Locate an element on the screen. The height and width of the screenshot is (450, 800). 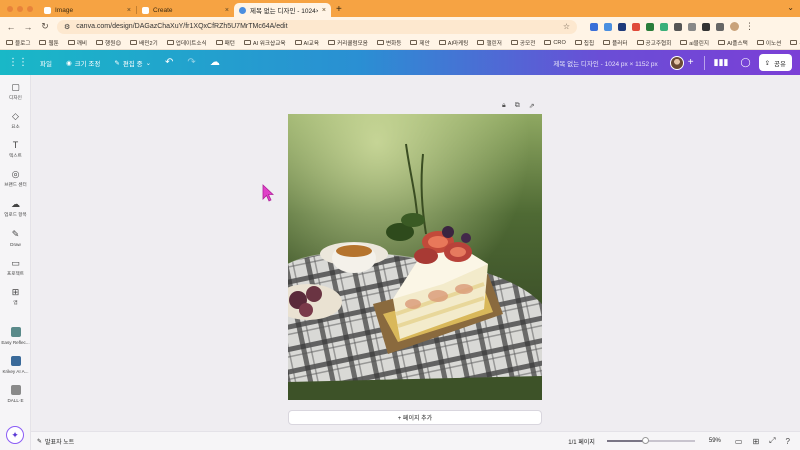
bookmark-item: 웹툰 is located at coordinates (49, 43).